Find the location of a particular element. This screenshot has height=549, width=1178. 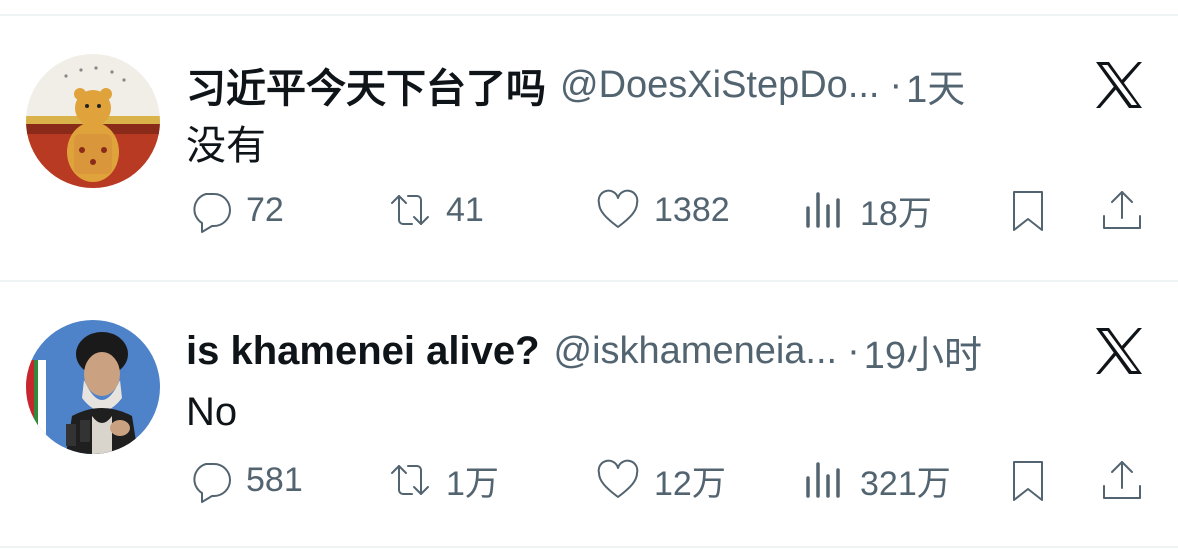

reply-button: 72 is located at coordinates (235, 210).